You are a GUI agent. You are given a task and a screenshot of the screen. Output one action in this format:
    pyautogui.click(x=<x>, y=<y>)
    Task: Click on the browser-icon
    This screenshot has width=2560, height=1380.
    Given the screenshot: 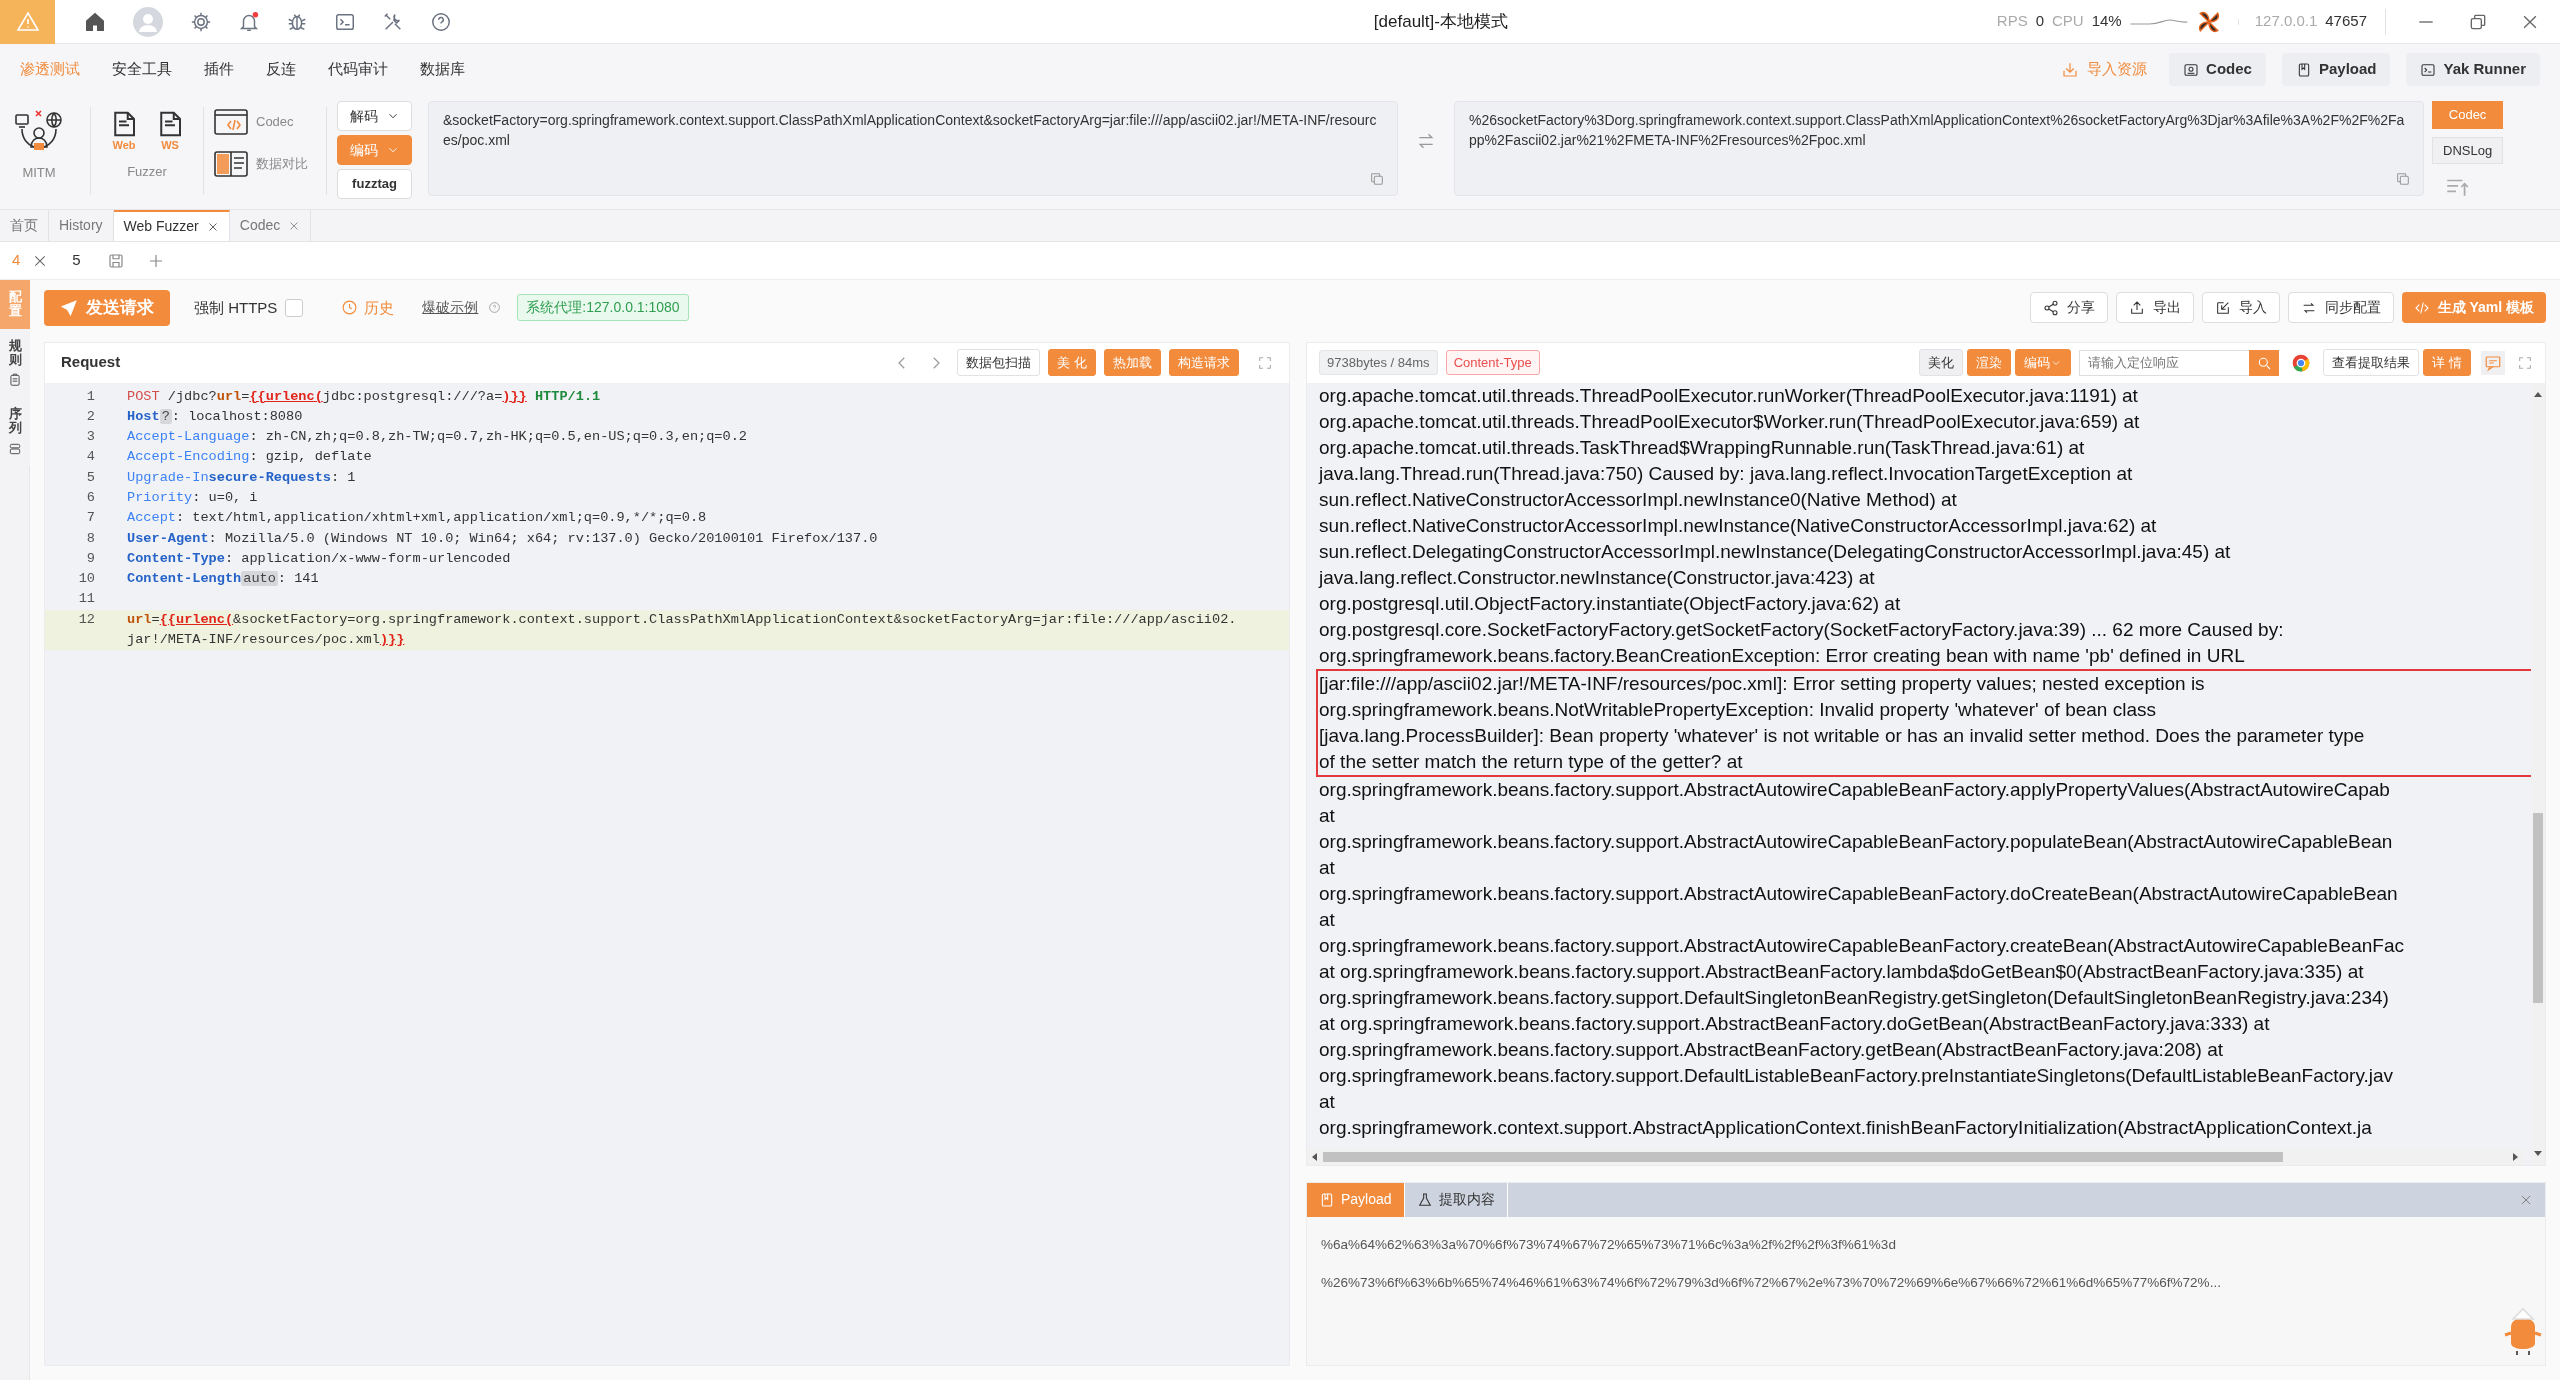 What is the action you would take?
    pyautogui.click(x=2301, y=362)
    